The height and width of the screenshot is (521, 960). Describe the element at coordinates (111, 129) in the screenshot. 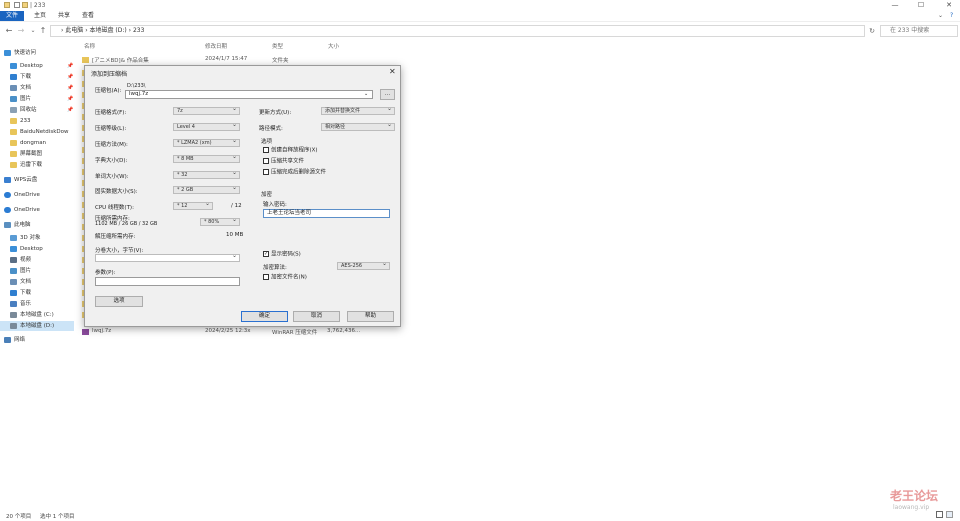

I see `level-label: 压缩等级(L):` at that location.